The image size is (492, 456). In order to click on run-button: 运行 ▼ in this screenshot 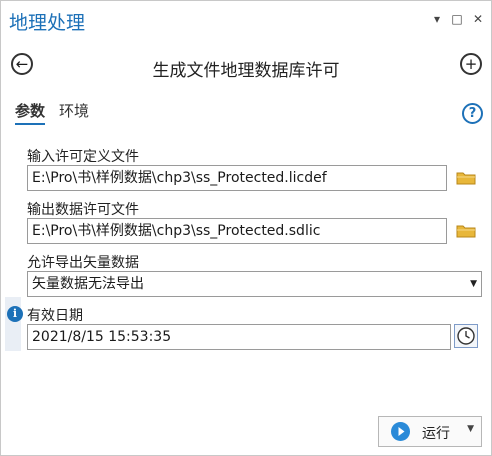, I will do `click(430, 431)`.